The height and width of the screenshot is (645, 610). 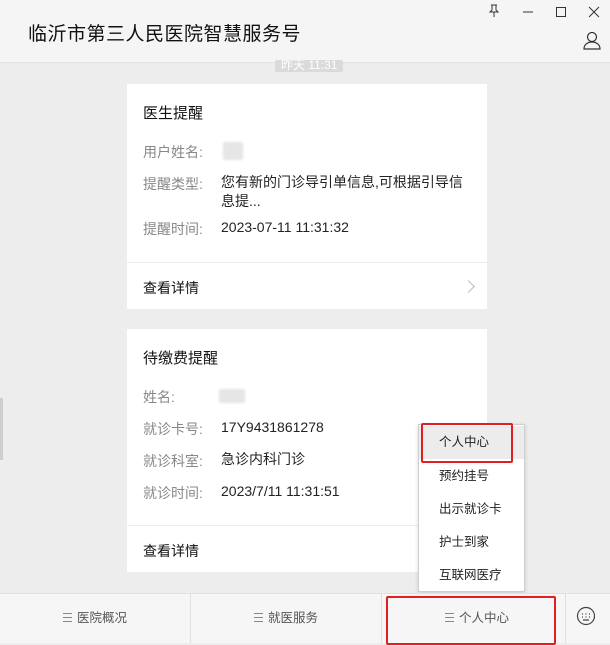 I want to click on row-label: 提醒时间:, so click(x=173, y=229).